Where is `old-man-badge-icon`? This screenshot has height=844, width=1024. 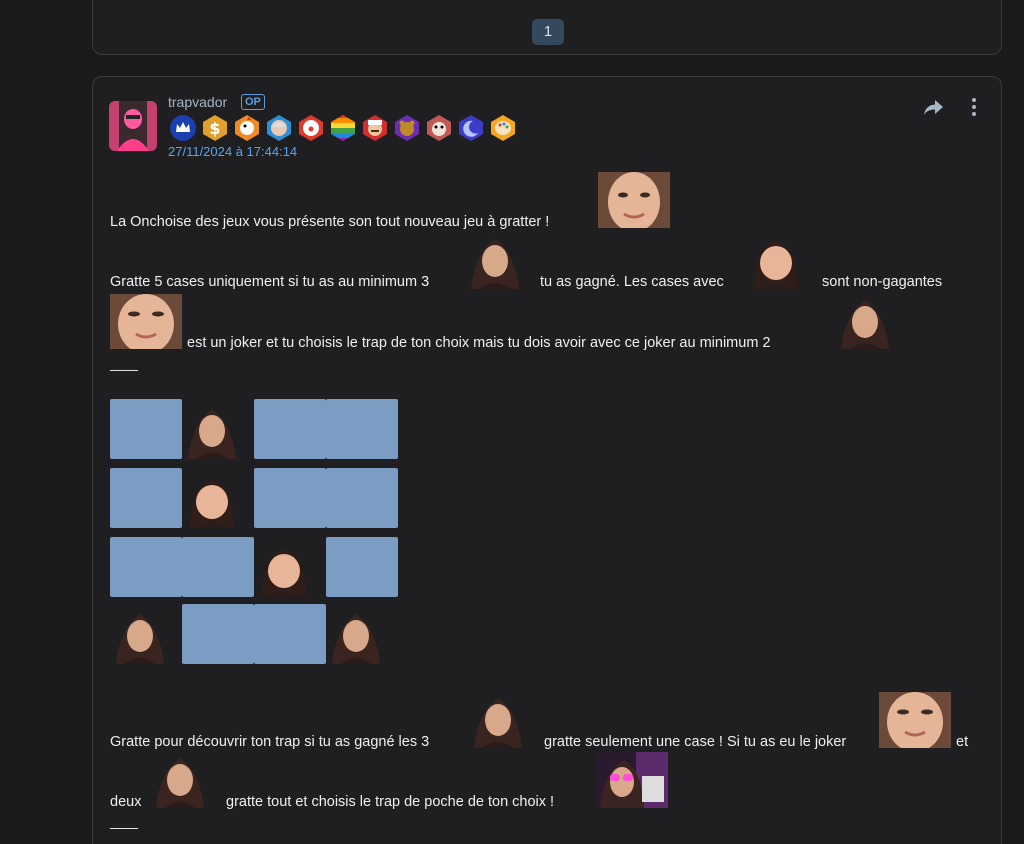 old-man-badge-icon is located at coordinates (279, 128).